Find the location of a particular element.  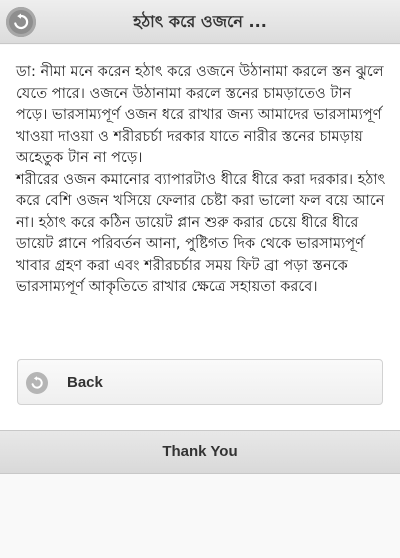

back-button-label: Back is located at coordinates (85, 382).